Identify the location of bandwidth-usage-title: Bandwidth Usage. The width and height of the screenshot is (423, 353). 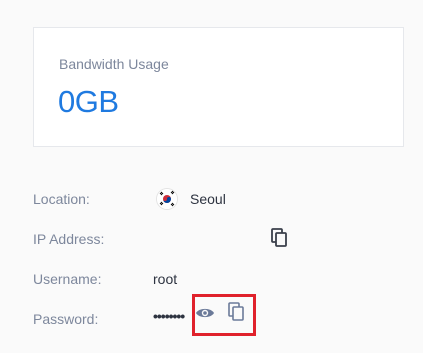
(114, 64).